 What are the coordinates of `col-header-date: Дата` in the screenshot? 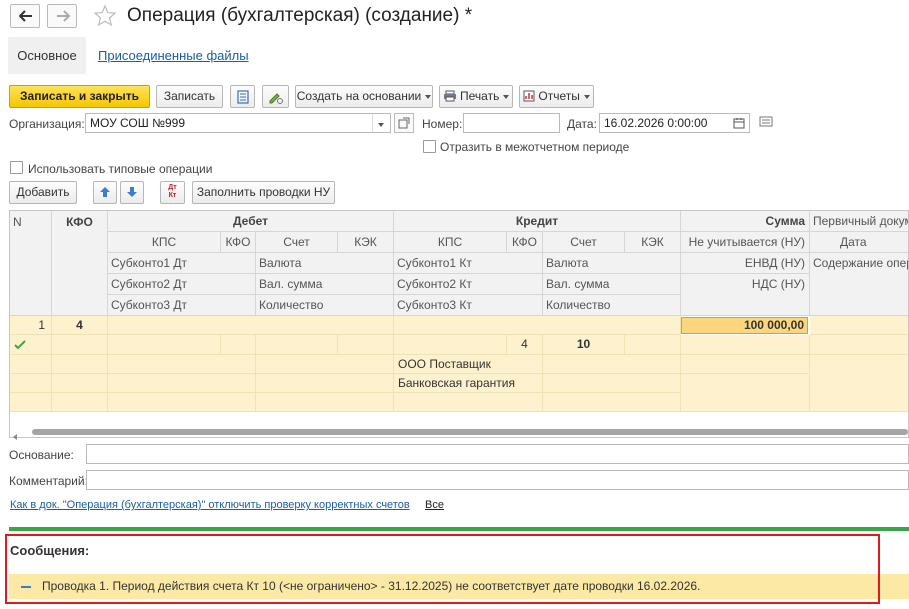 It's located at (859, 242).